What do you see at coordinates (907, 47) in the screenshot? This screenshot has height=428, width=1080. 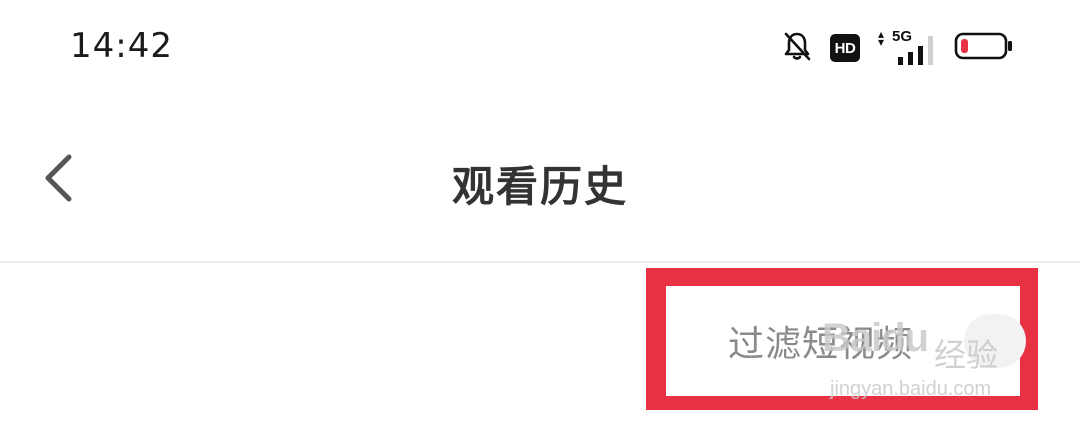 I see `5g-signal-icon: ▴ ▾ 5G` at bounding box center [907, 47].